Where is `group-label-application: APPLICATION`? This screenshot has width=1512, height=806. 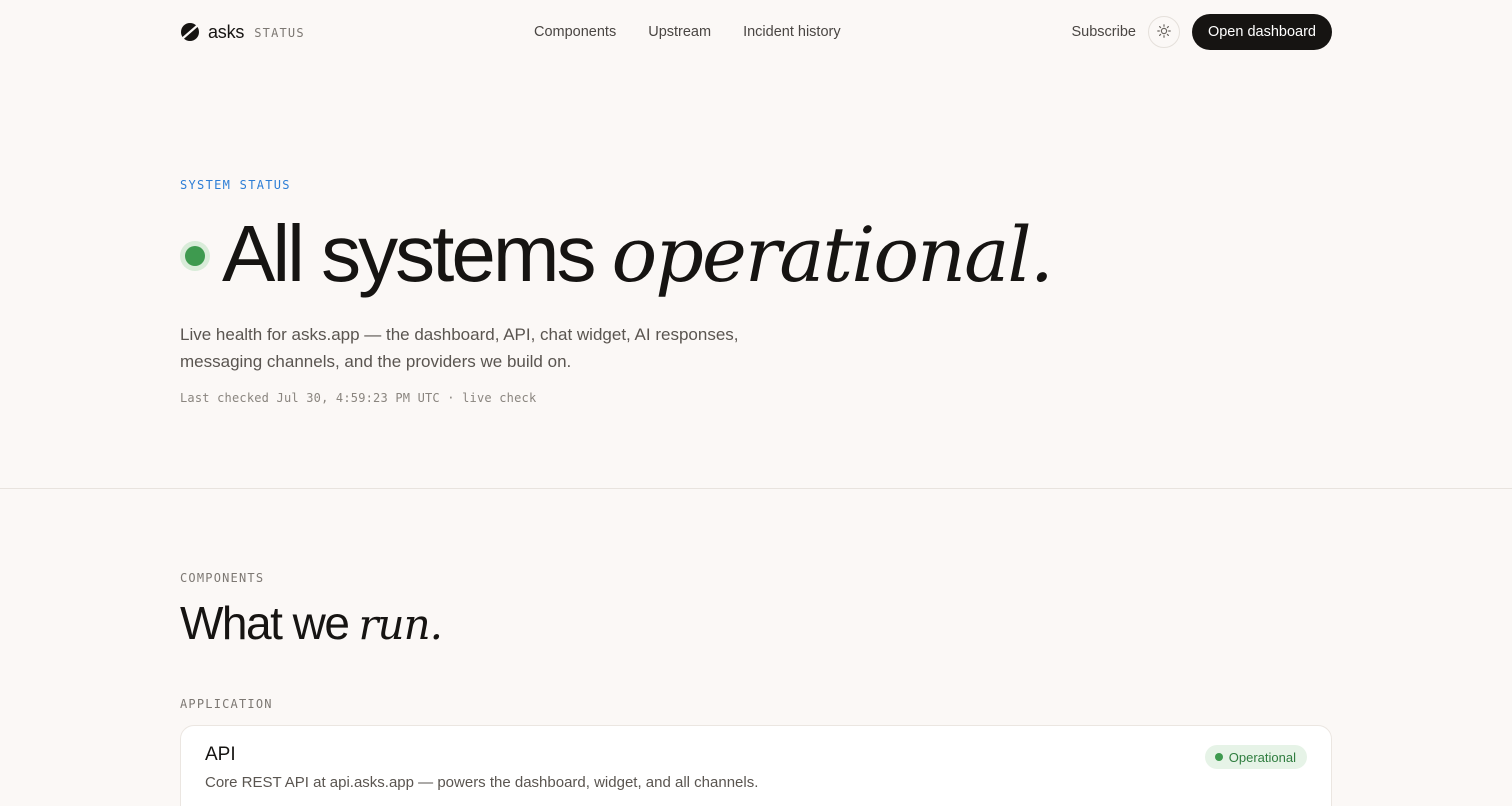 group-label-application: APPLICATION is located at coordinates (226, 704).